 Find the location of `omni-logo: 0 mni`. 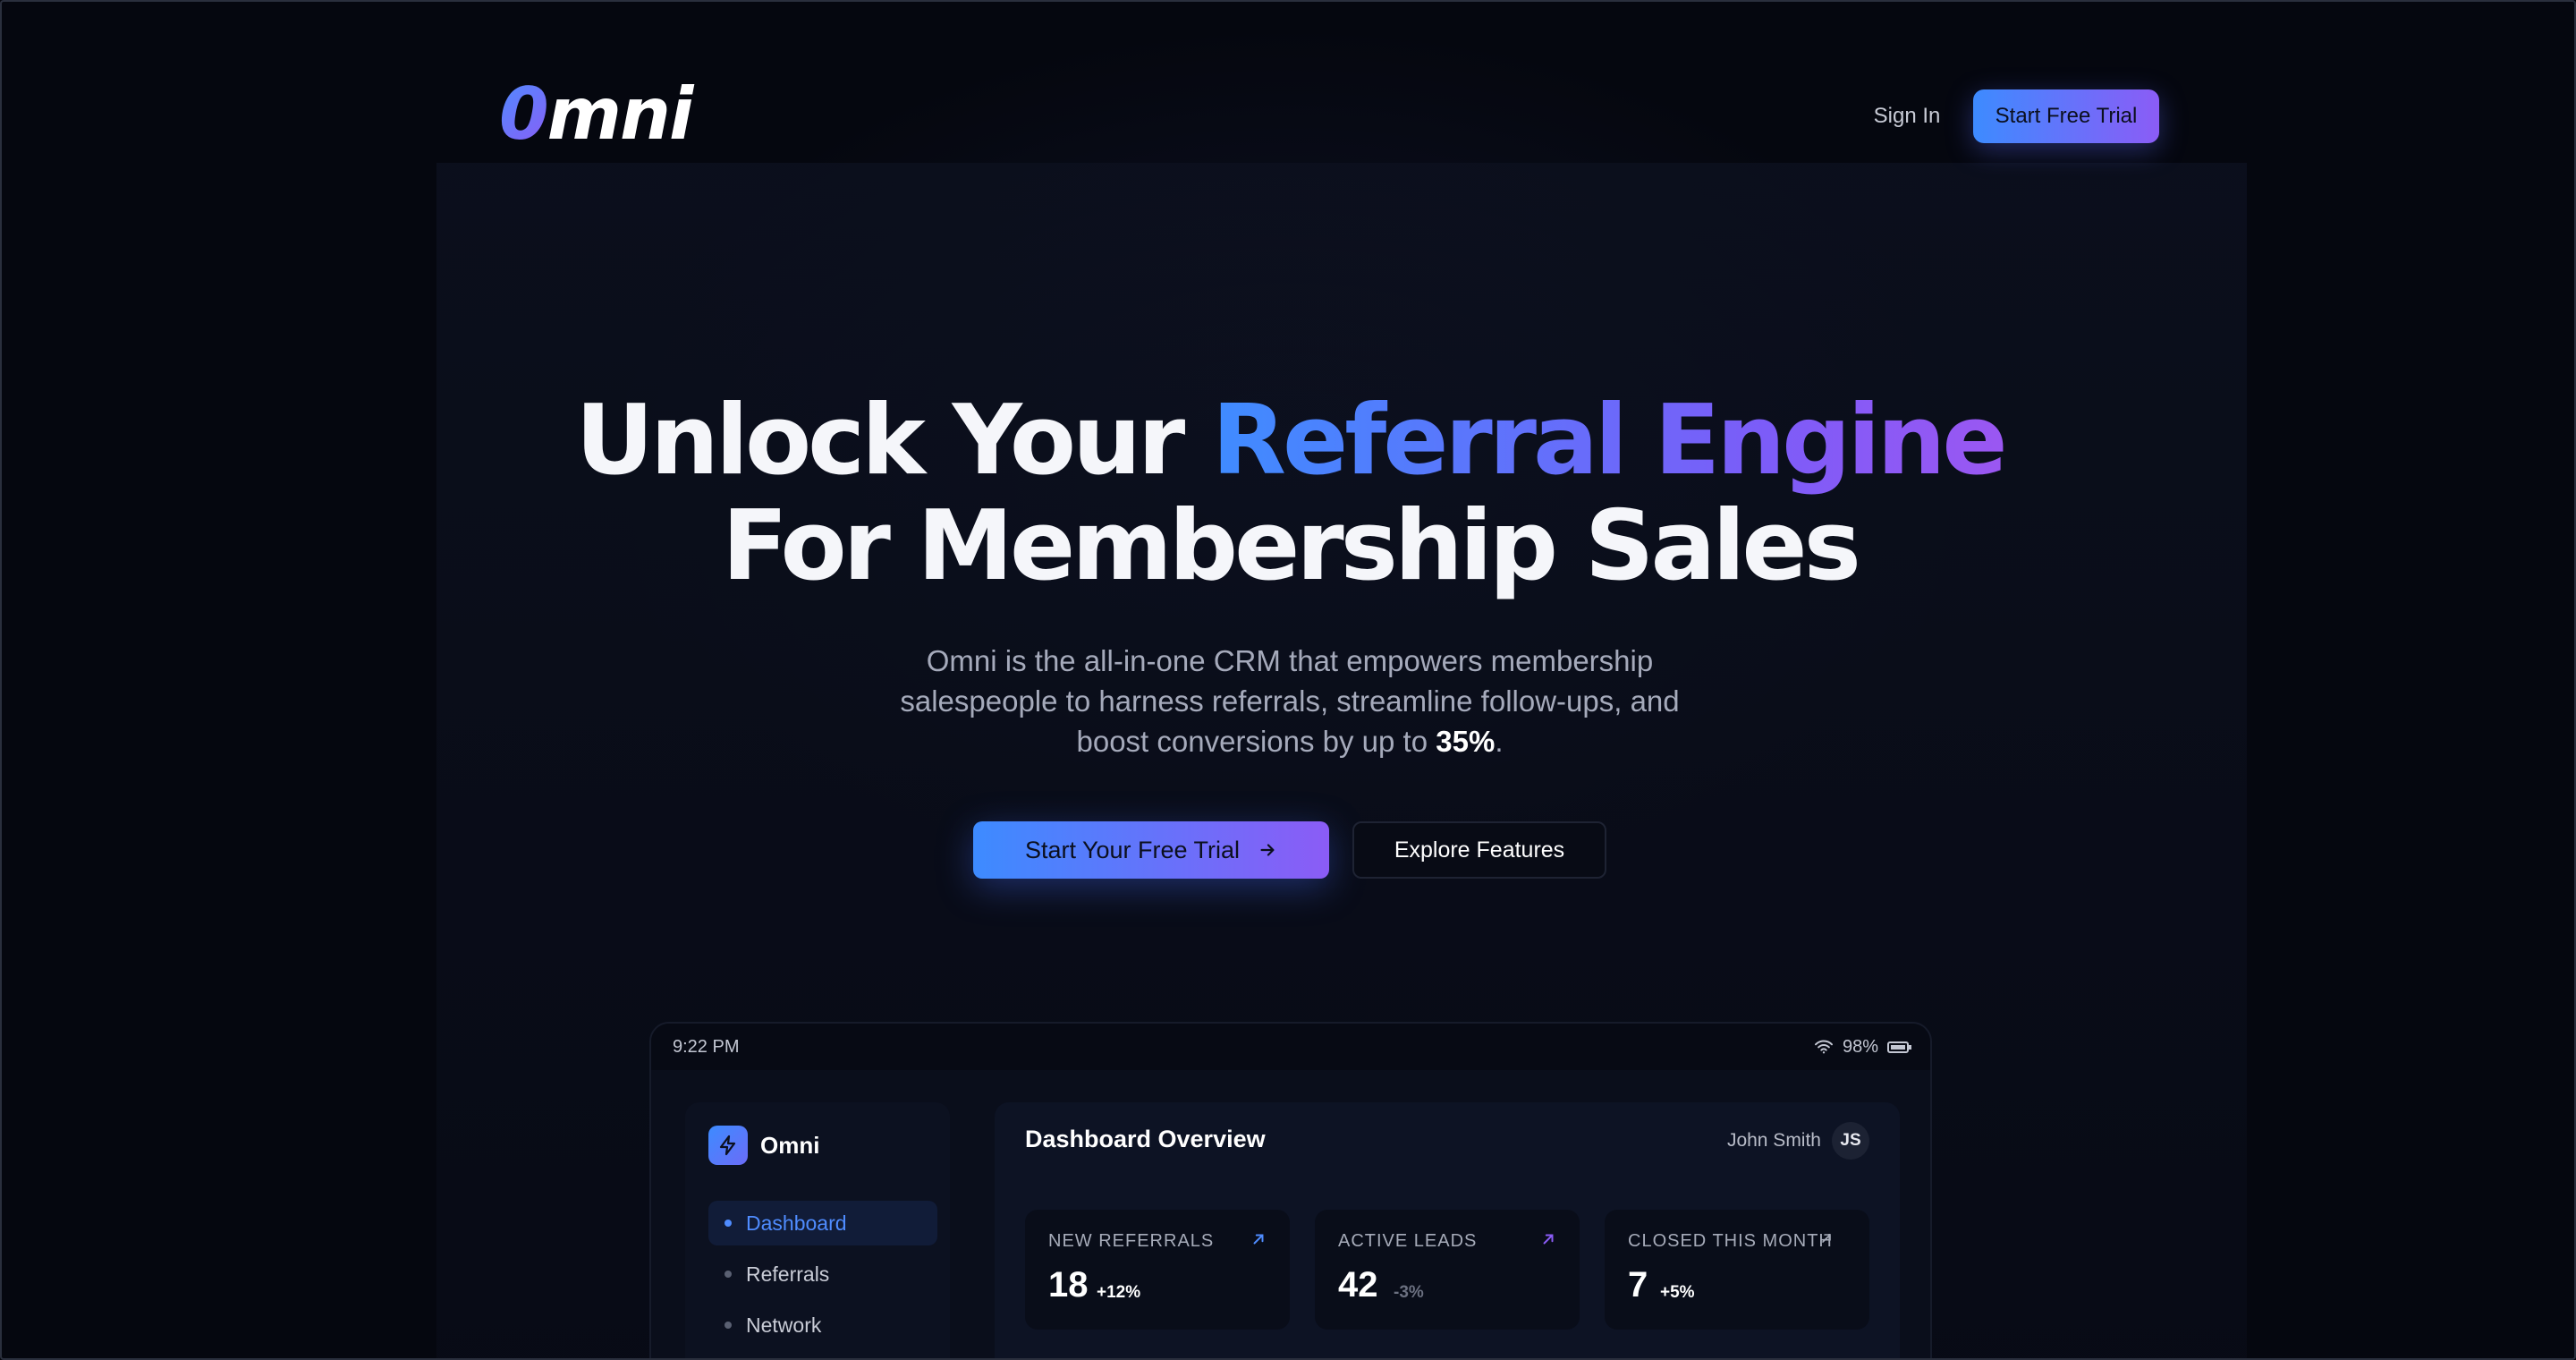

omni-logo: 0 mni is located at coordinates (596, 114).